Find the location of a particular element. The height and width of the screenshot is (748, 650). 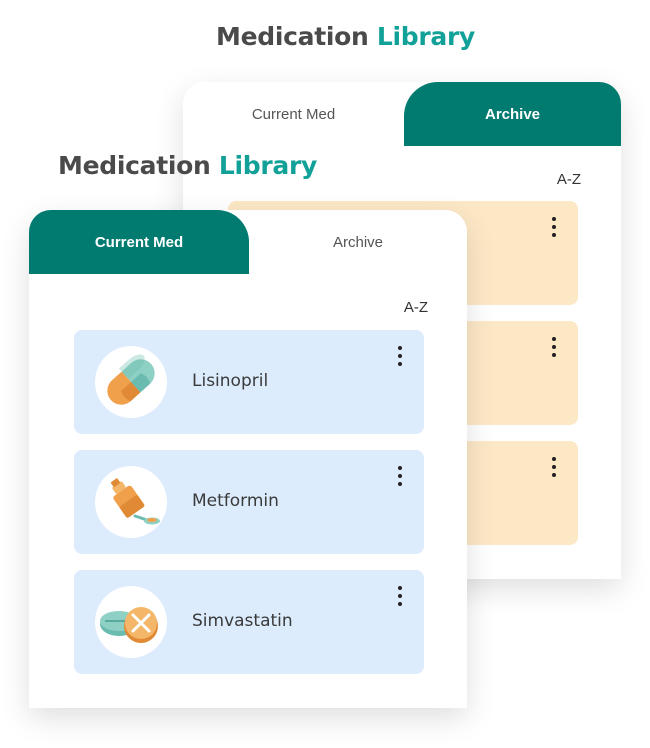

medication-item-metformin: Metformin is located at coordinates (249, 502).